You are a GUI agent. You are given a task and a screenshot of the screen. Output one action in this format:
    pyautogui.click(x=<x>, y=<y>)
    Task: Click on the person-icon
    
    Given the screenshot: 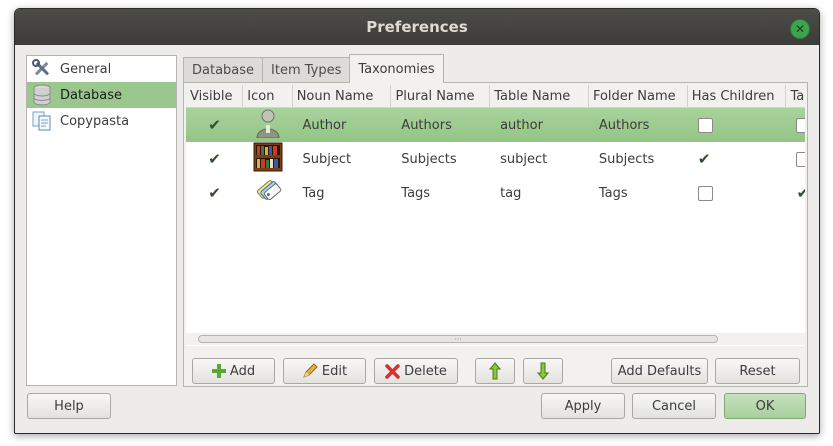 What is the action you would take?
    pyautogui.click(x=268, y=125)
    